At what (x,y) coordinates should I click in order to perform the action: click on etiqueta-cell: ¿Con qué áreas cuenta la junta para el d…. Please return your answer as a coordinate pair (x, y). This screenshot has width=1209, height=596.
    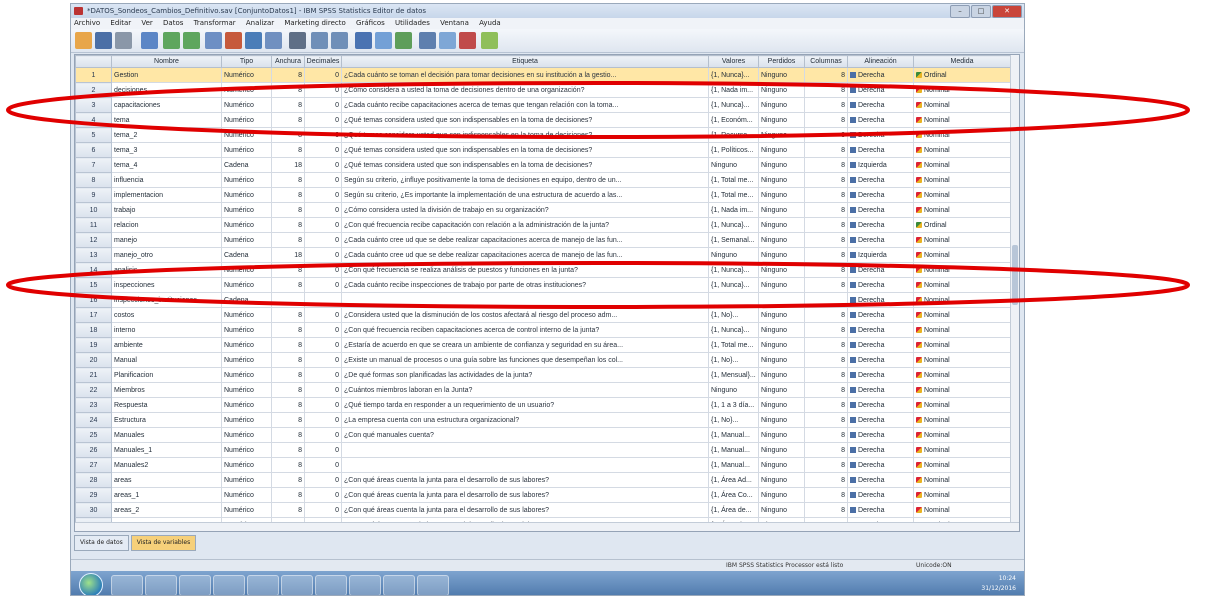
    Looking at the image, I should click on (525, 510).